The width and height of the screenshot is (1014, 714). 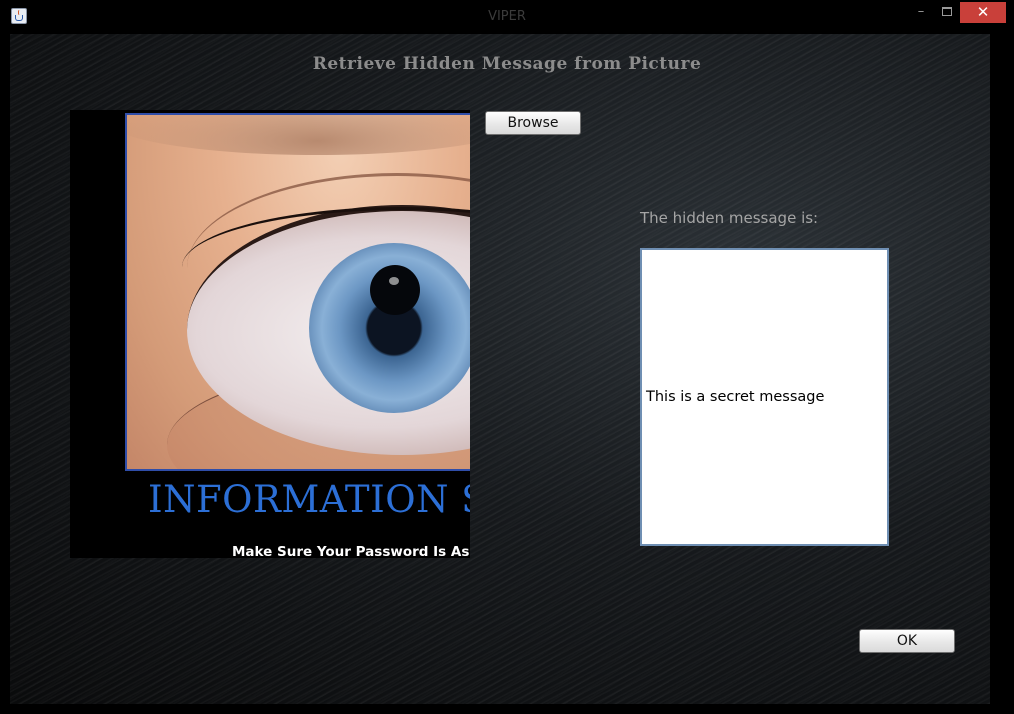 I want to click on minimize-button: –, so click(x=921, y=13).